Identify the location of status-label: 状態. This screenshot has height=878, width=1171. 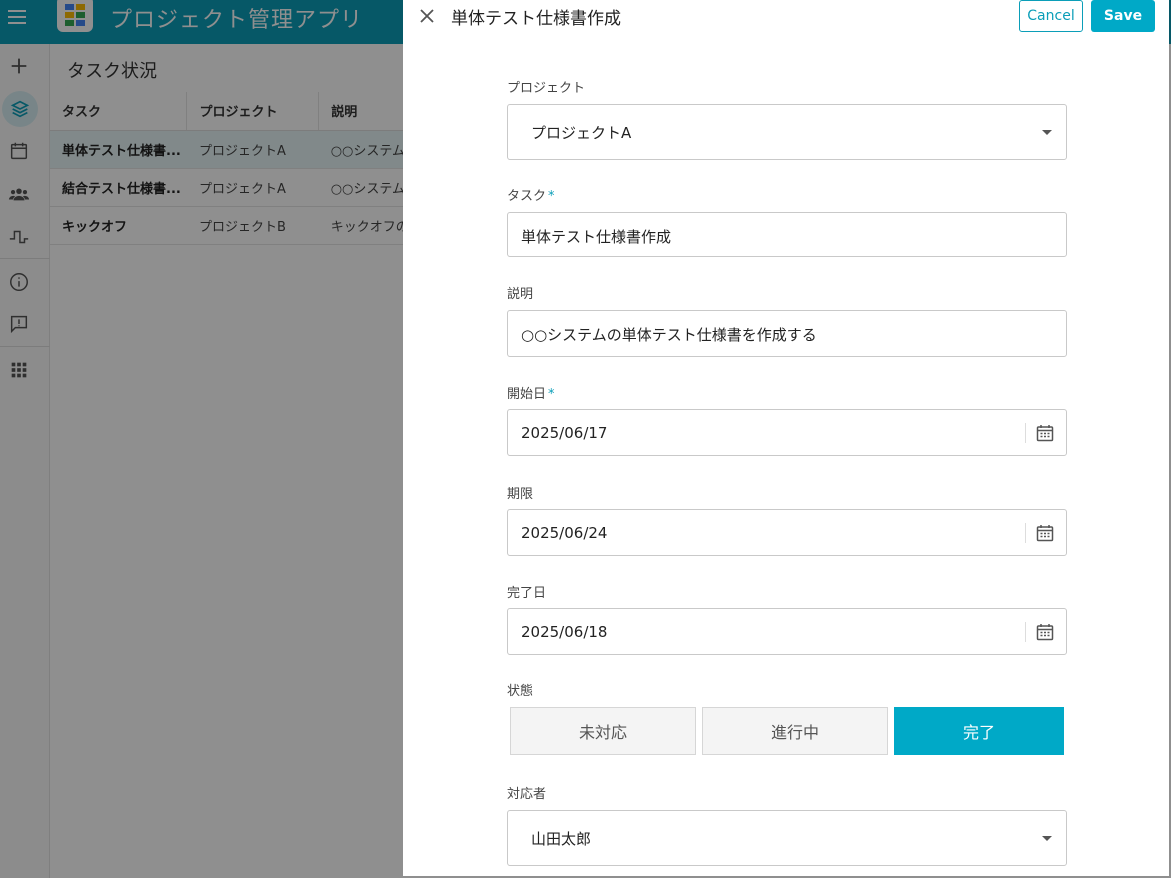
(520, 691).